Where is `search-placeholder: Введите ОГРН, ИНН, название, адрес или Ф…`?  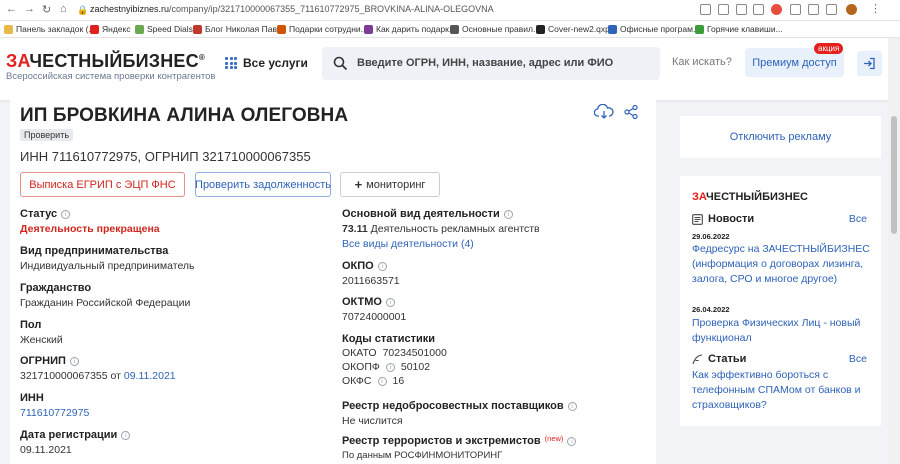
search-placeholder: Введите ОГРН, ИНН, название, адрес или Ф… is located at coordinates (485, 63).